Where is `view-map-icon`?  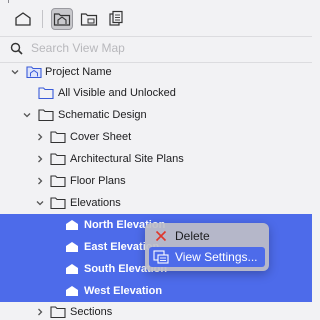
view-map-icon is located at coordinates (62, 19).